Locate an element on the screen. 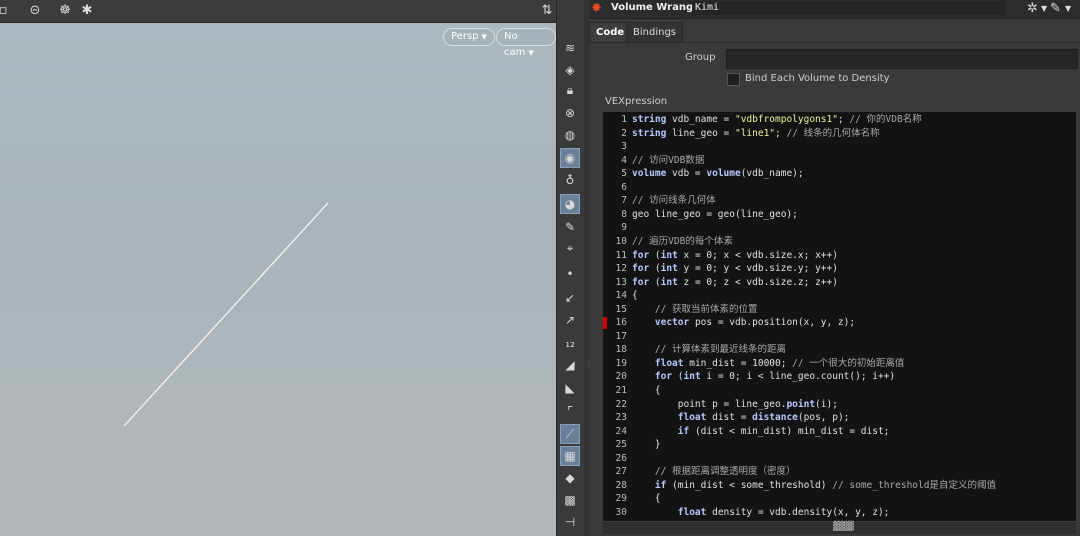  diamond-icon: ◆ is located at coordinates (570, 478).